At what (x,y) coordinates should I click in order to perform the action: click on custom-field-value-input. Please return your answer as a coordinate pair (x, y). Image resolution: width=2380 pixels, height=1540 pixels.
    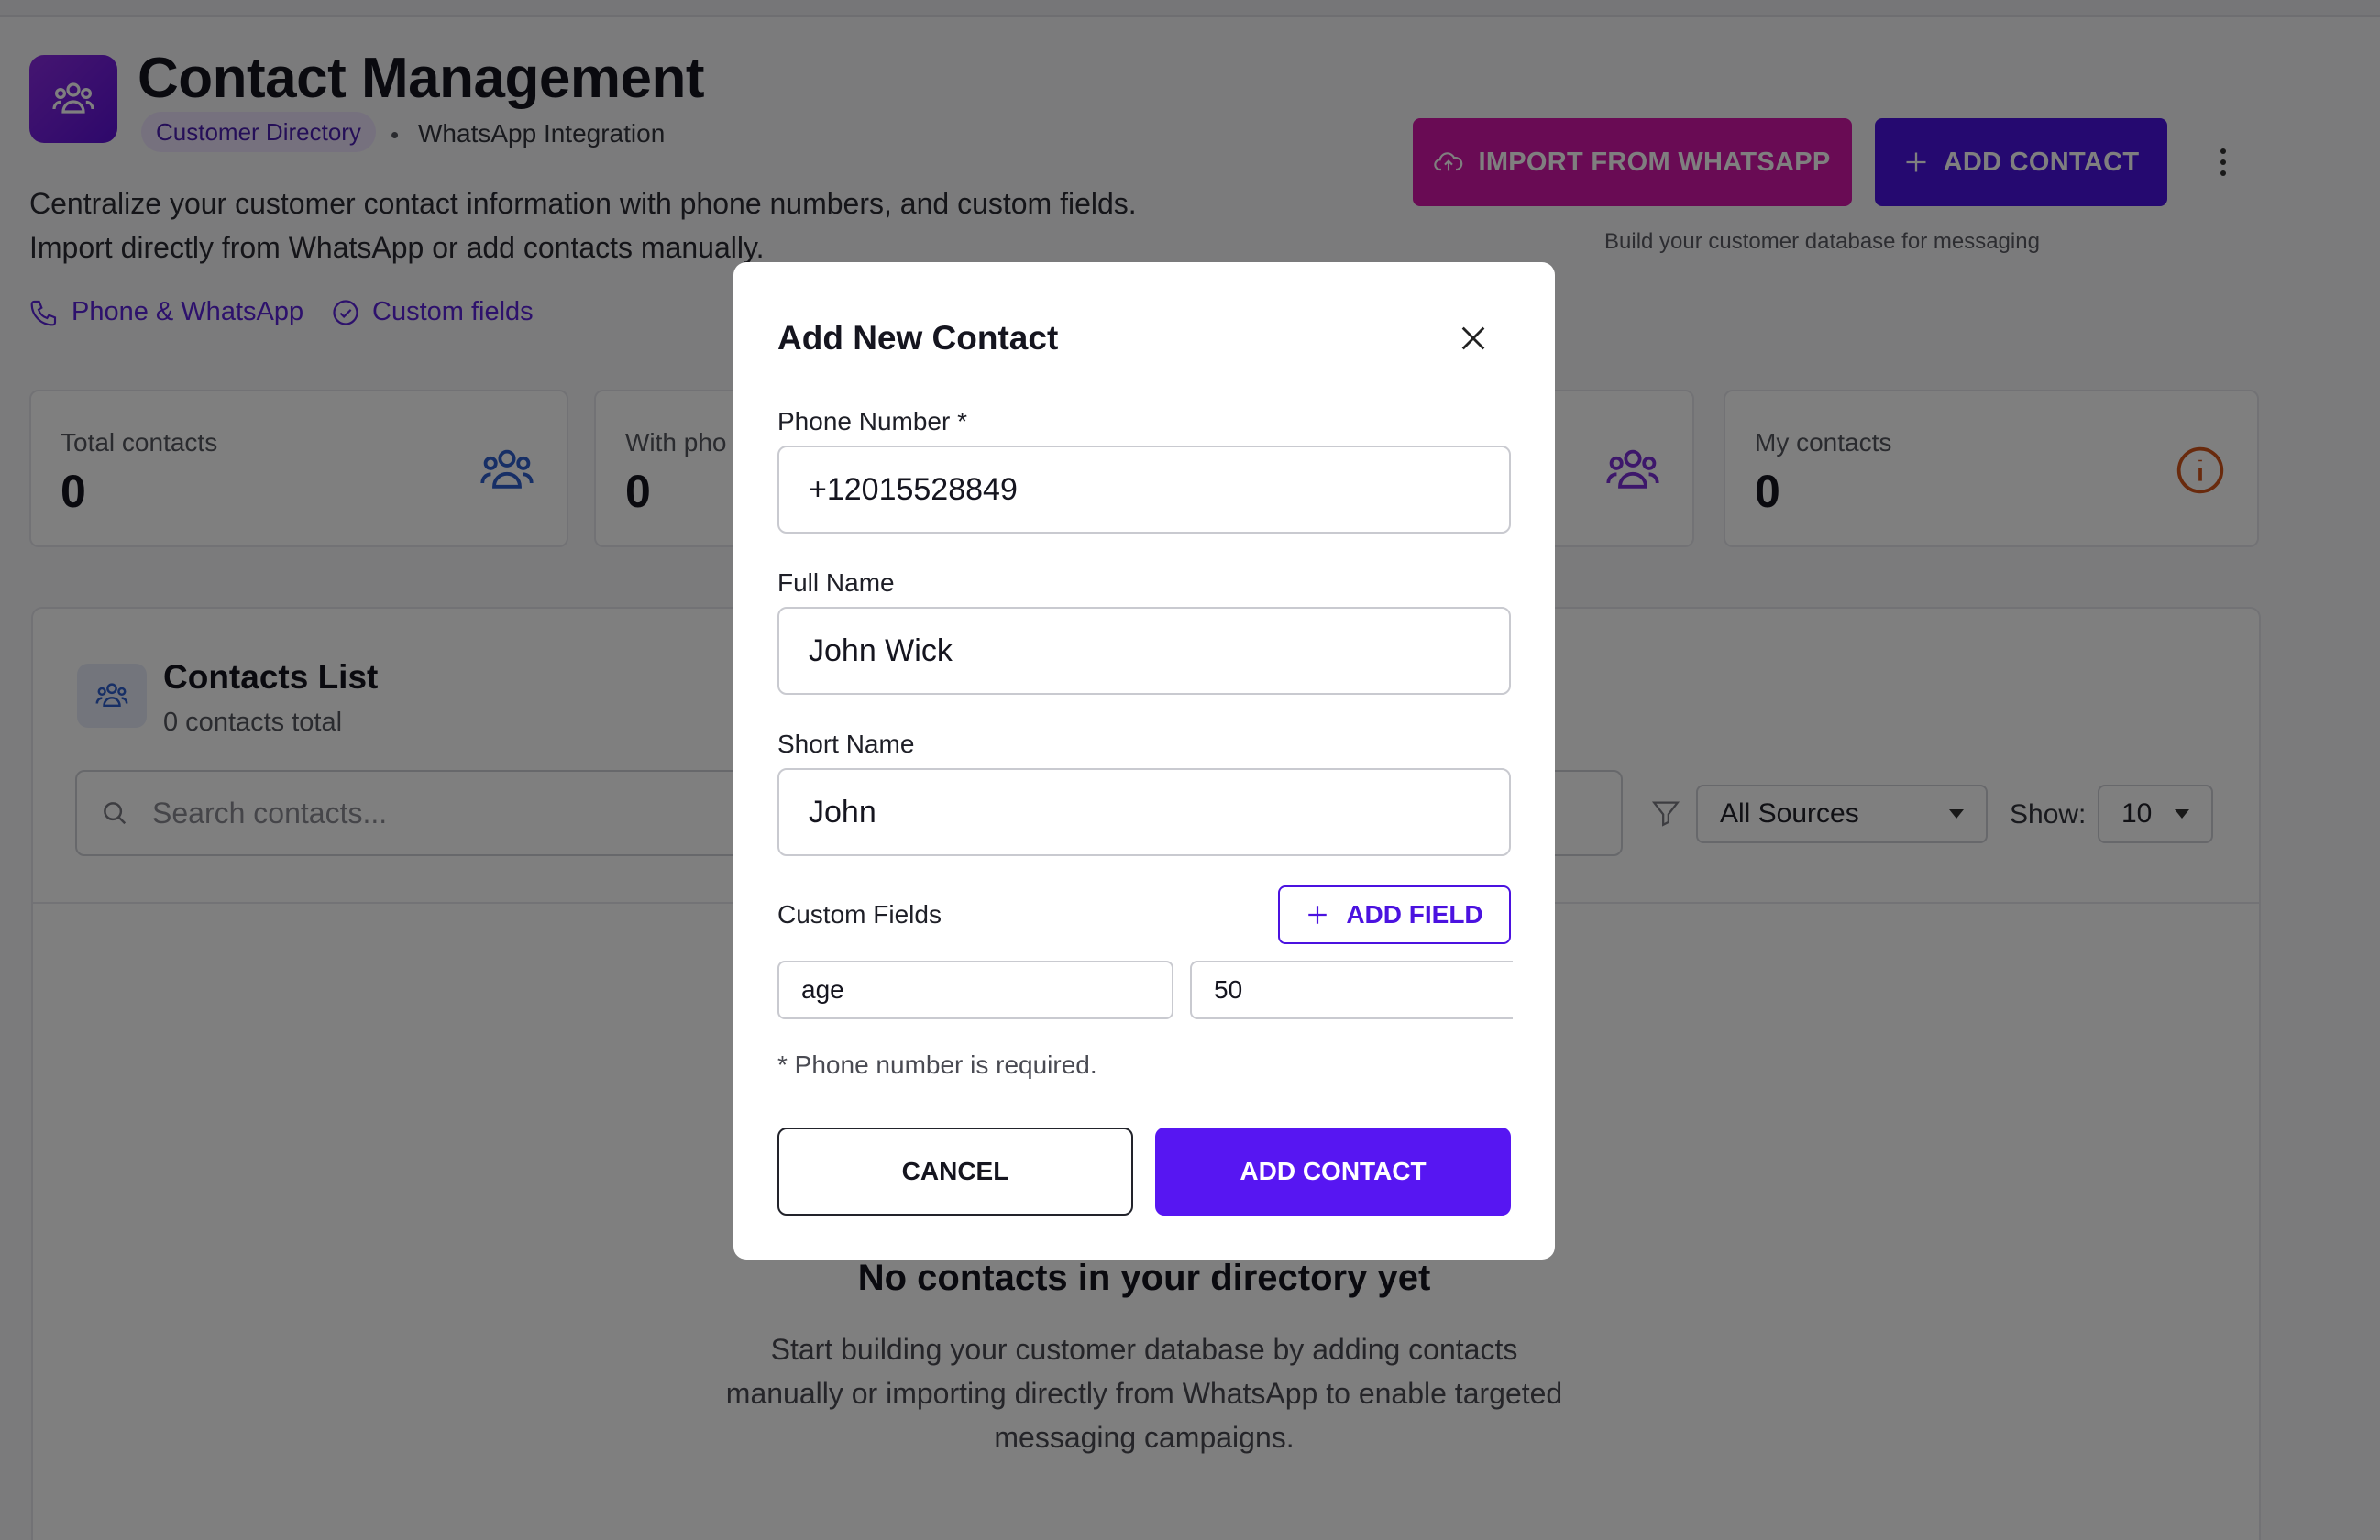
    Looking at the image, I should click on (1351, 990).